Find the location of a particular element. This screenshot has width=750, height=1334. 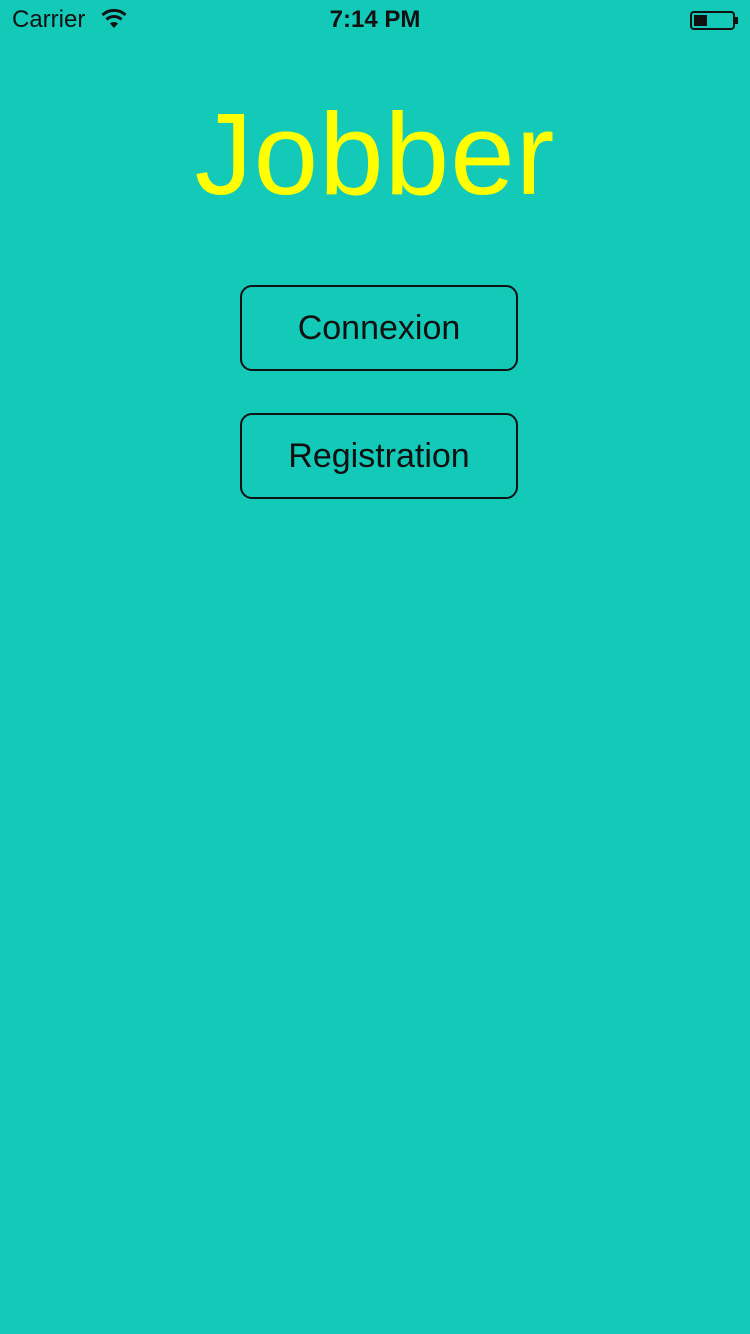

status-bar: Carrier 7:14 PM is located at coordinates (375, 20).